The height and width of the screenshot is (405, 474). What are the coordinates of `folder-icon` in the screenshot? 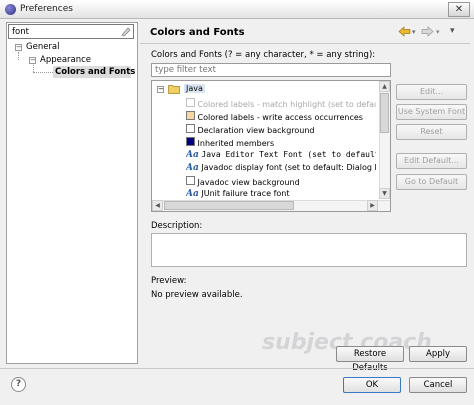 It's located at (174, 89).